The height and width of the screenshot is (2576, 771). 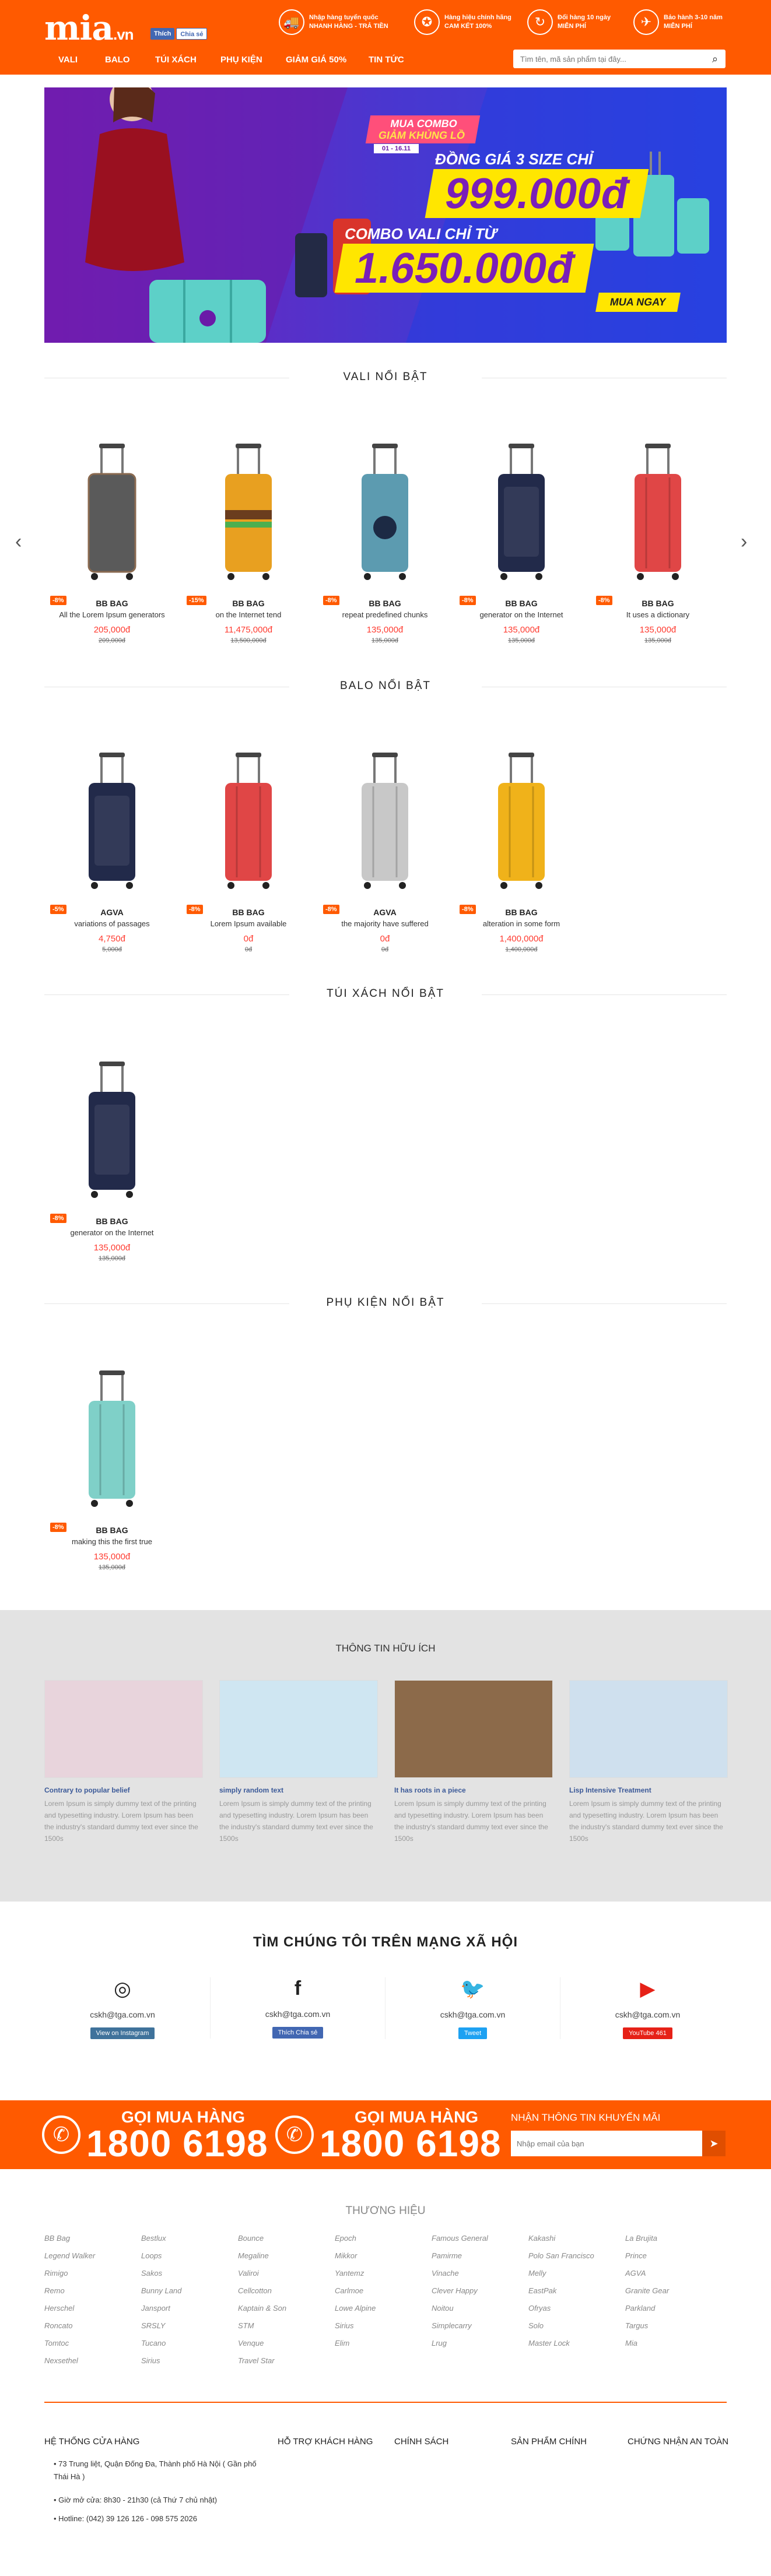 I want to click on brand-link: BB Bag, so click(x=91, y=2242).